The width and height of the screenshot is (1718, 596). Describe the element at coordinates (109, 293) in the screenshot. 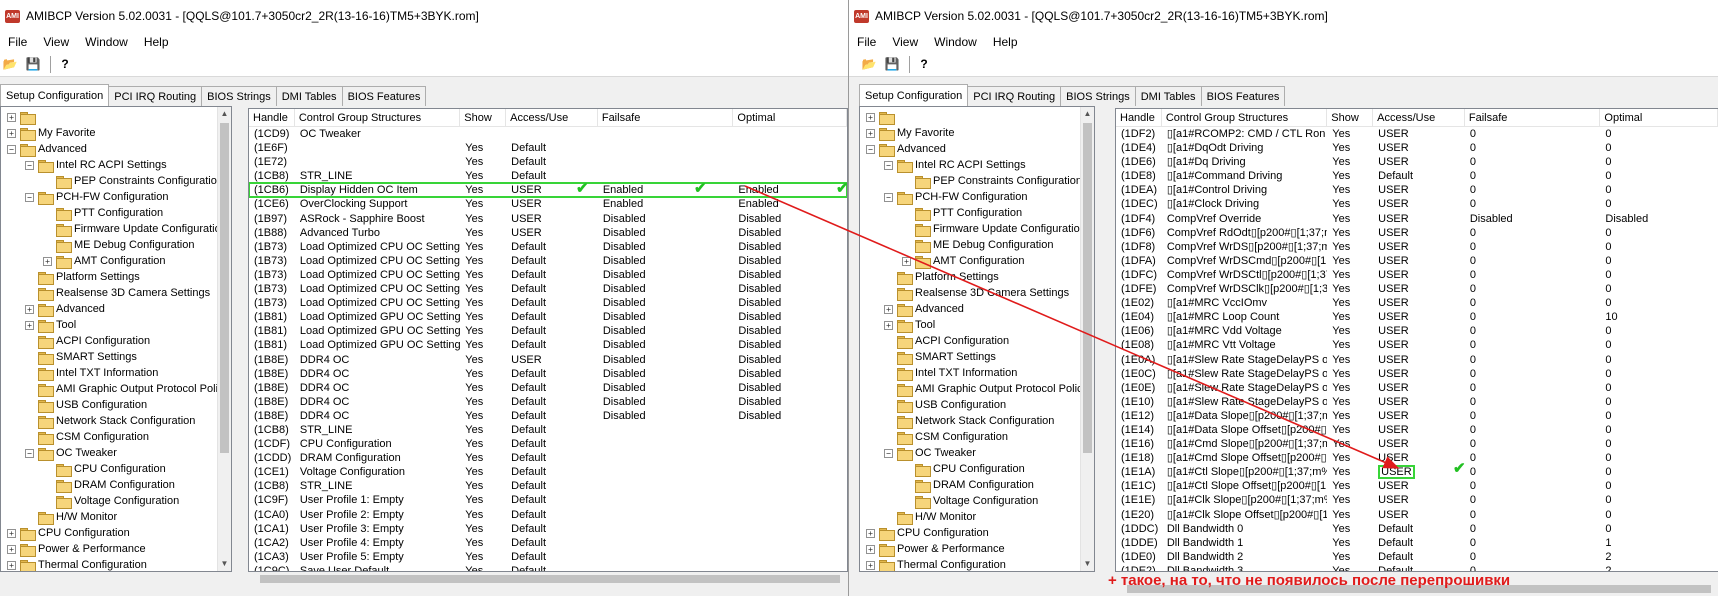

I see `tree-node: Realsense 3D Camera Settings` at that location.